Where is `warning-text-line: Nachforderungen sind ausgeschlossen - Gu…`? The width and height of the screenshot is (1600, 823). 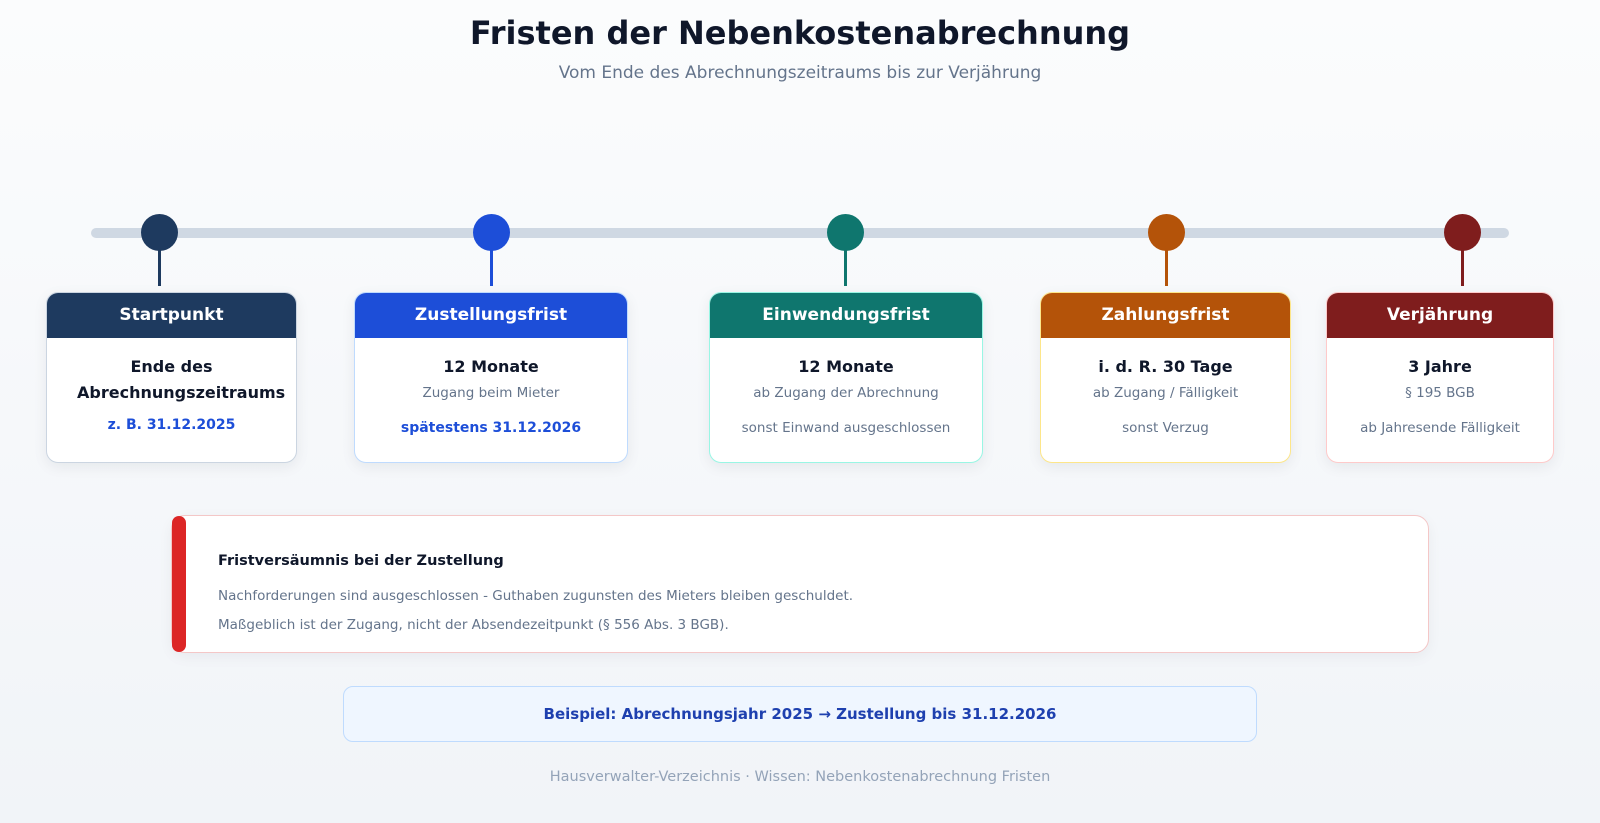
warning-text-line: Nachforderungen sind ausgeschlossen - Gu… is located at coordinates (536, 596).